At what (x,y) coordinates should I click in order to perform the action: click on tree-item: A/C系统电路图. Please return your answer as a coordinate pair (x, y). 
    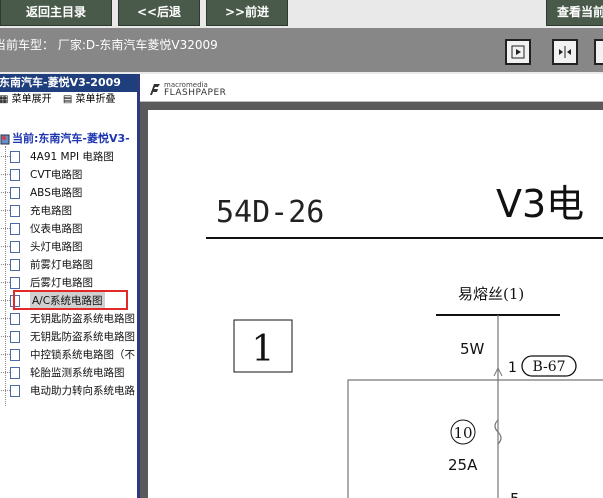
    Looking at the image, I should click on (70, 300).